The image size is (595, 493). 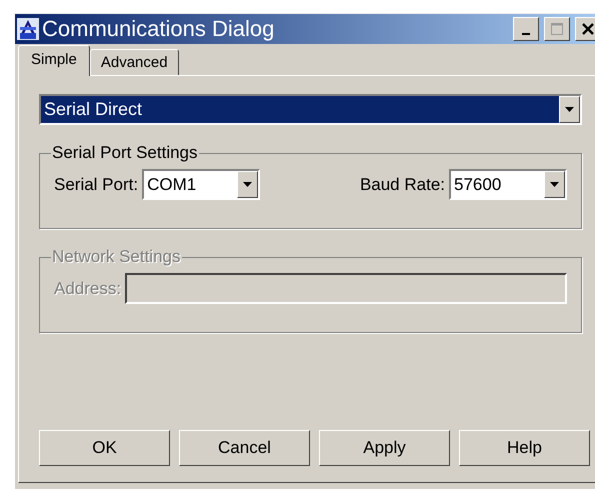 I want to click on close-icon, so click(x=588, y=29).